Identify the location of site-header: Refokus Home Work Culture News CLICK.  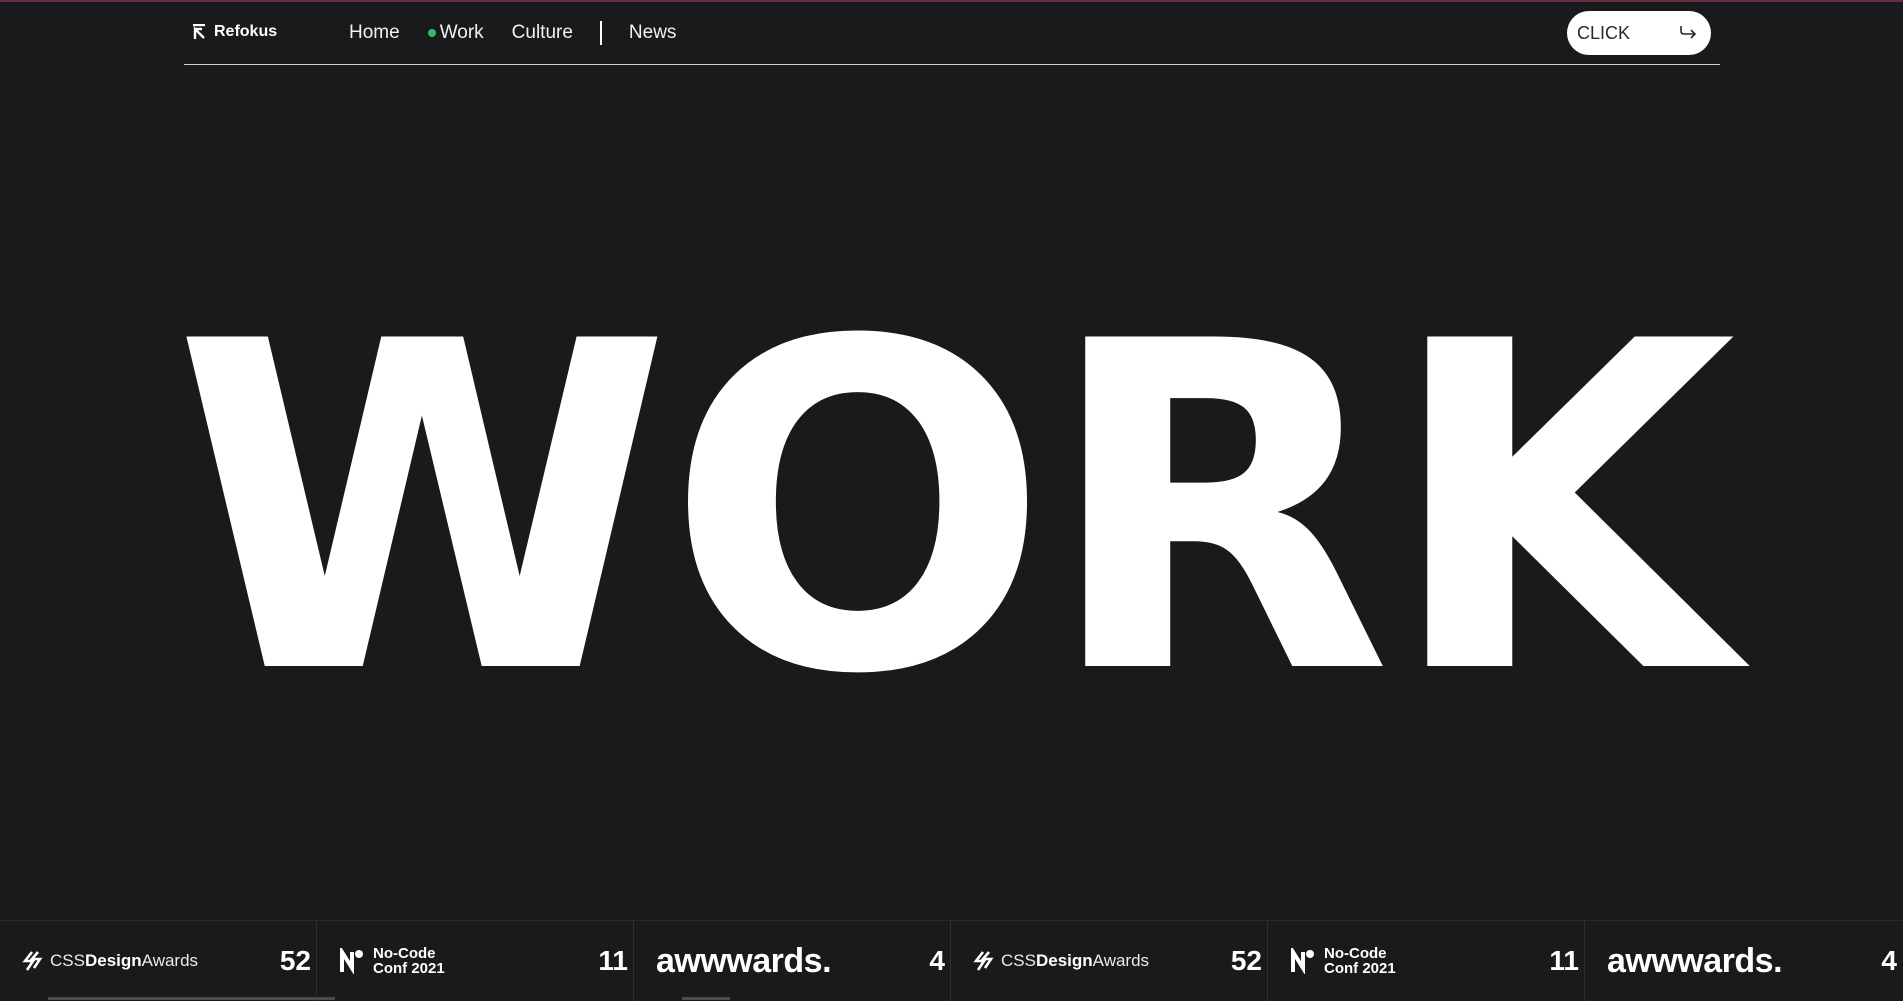
(952, 32).